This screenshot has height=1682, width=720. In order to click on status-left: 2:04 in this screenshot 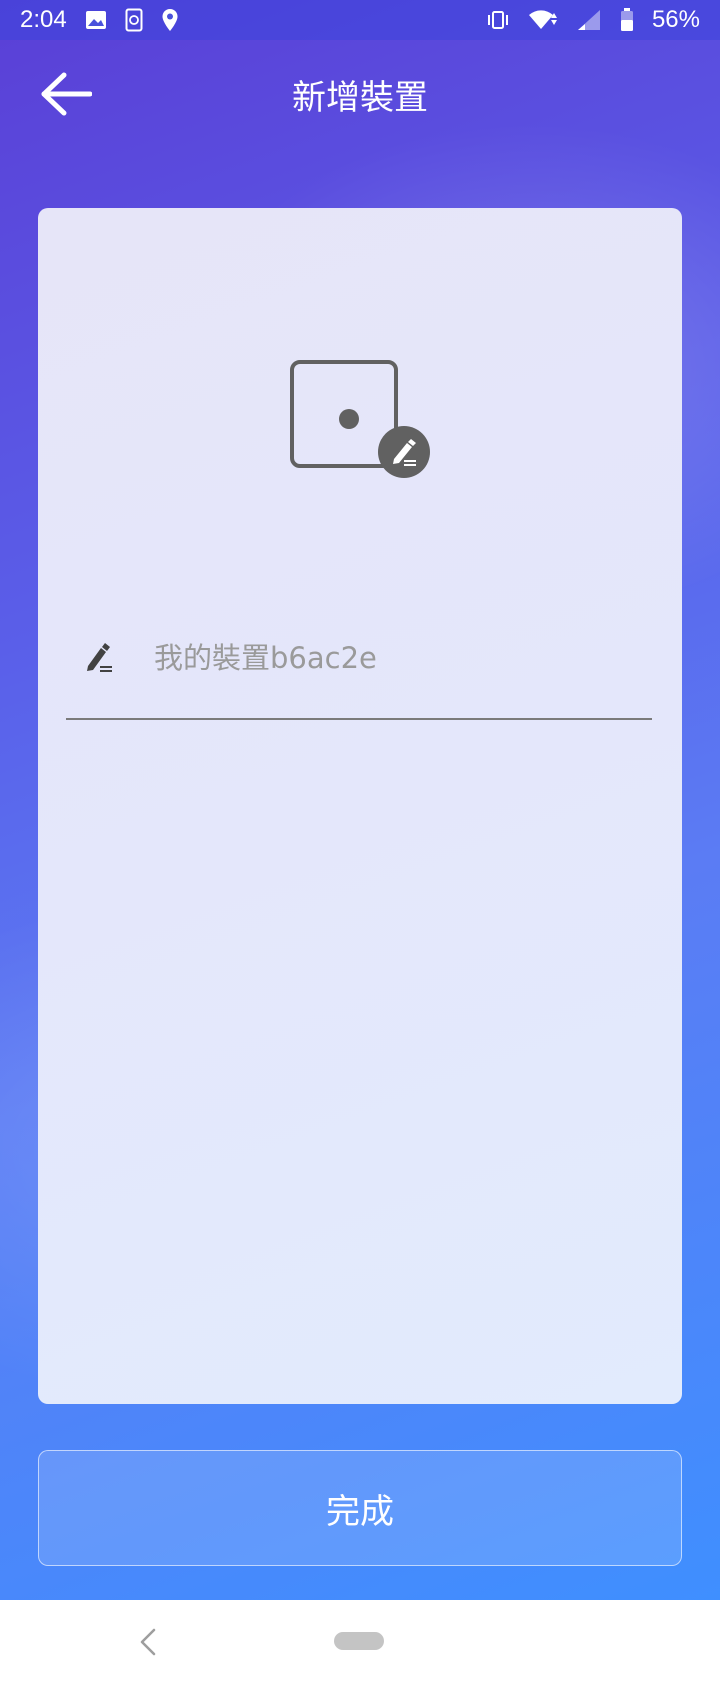, I will do `click(99, 20)`.